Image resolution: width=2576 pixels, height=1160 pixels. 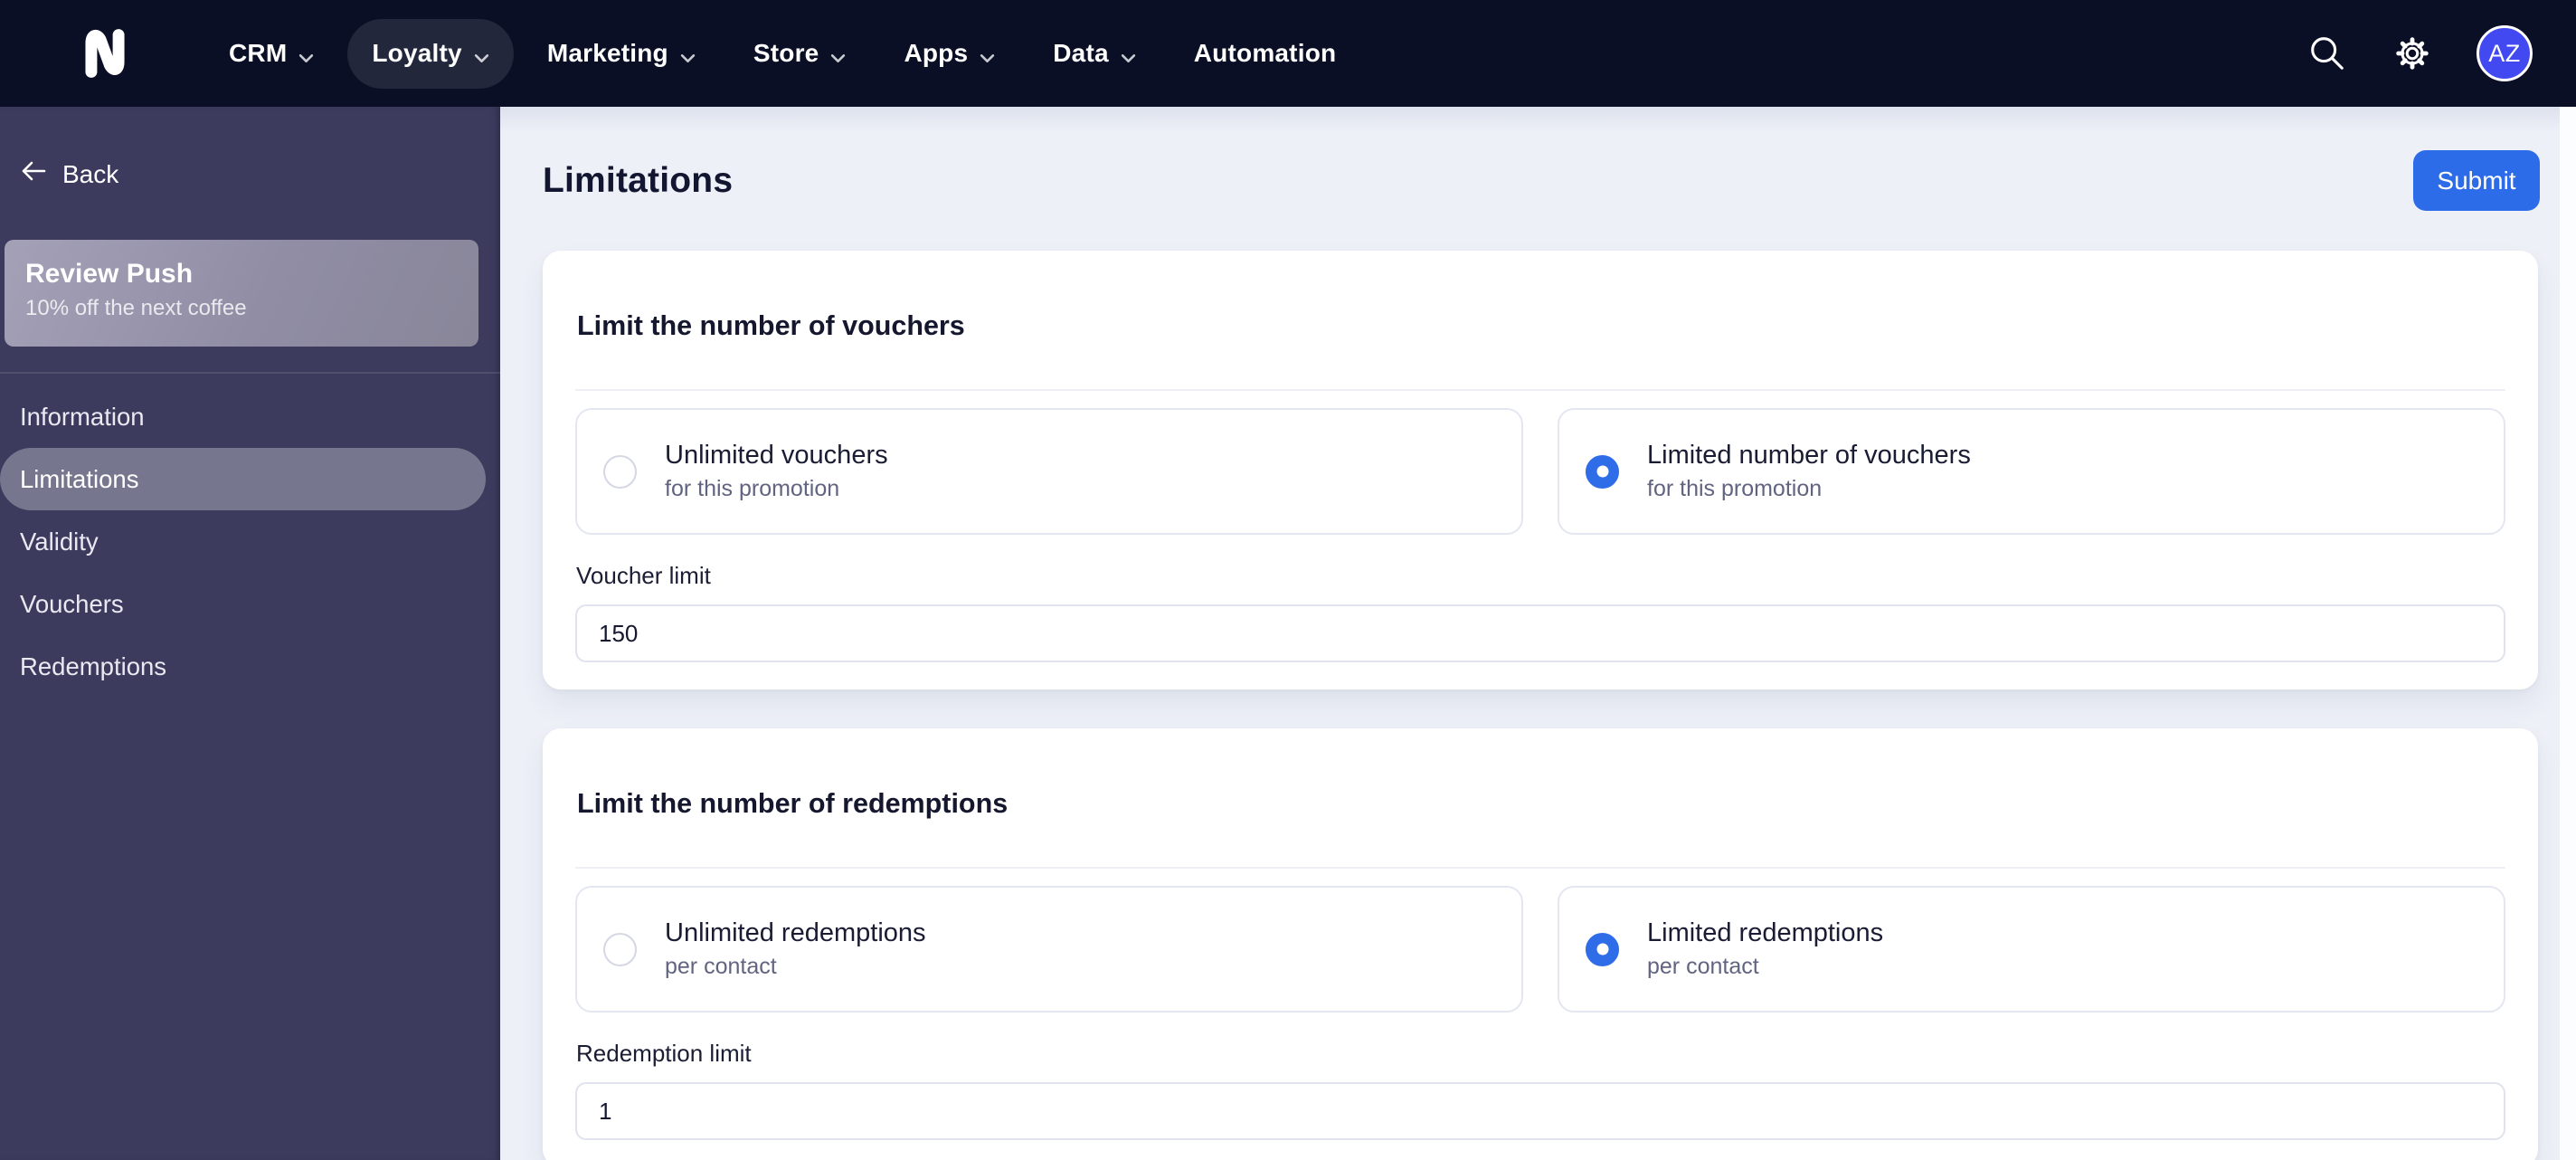 I want to click on sidebar-item-vouchers: Vouchers, so click(x=250, y=604).